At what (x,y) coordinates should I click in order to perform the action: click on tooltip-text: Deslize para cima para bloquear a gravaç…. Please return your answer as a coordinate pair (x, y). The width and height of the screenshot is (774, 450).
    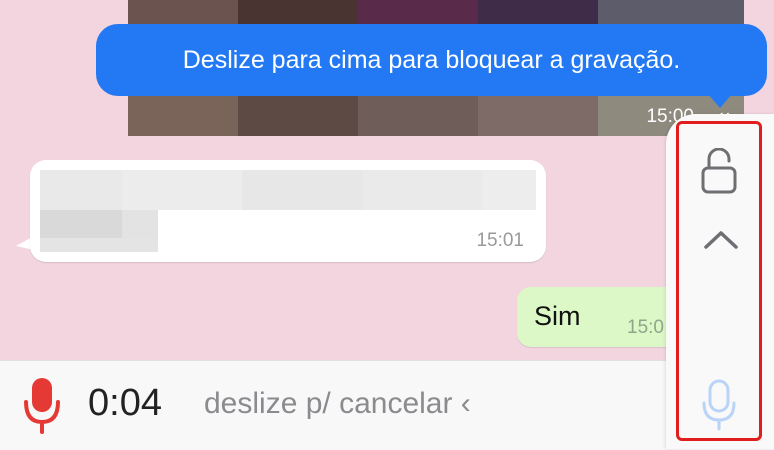
    Looking at the image, I should click on (431, 59).